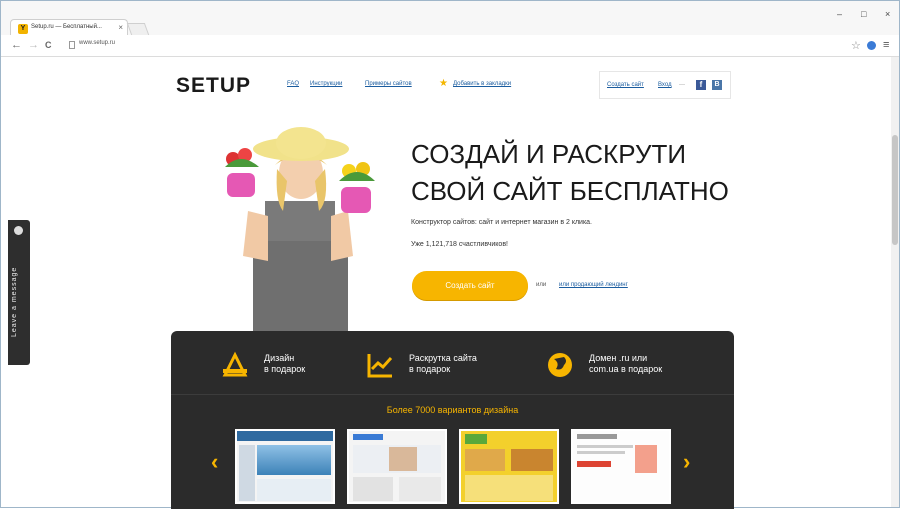  I want to click on designs-title: Более 7000 вариантов дизайна, so click(452, 410).